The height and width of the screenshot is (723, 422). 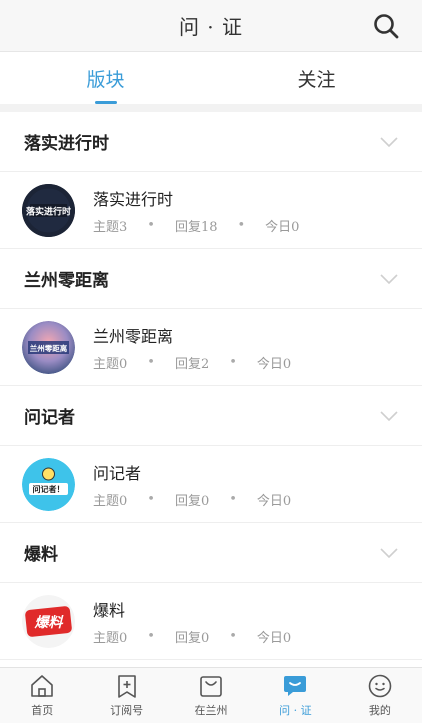 What do you see at coordinates (109, 610) in the screenshot?
I see `forum-name: 爆料` at bounding box center [109, 610].